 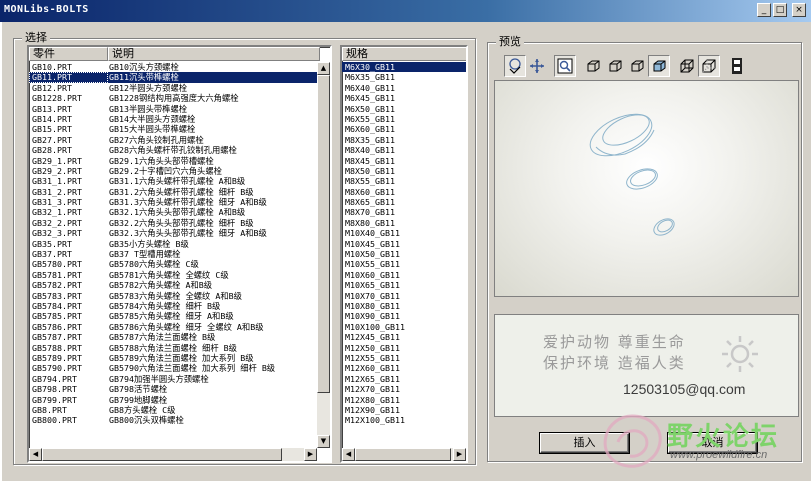 I want to click on part-row: GB14.PRT GB14大半圆头方颈螺栓, so click(x=179, y=119).